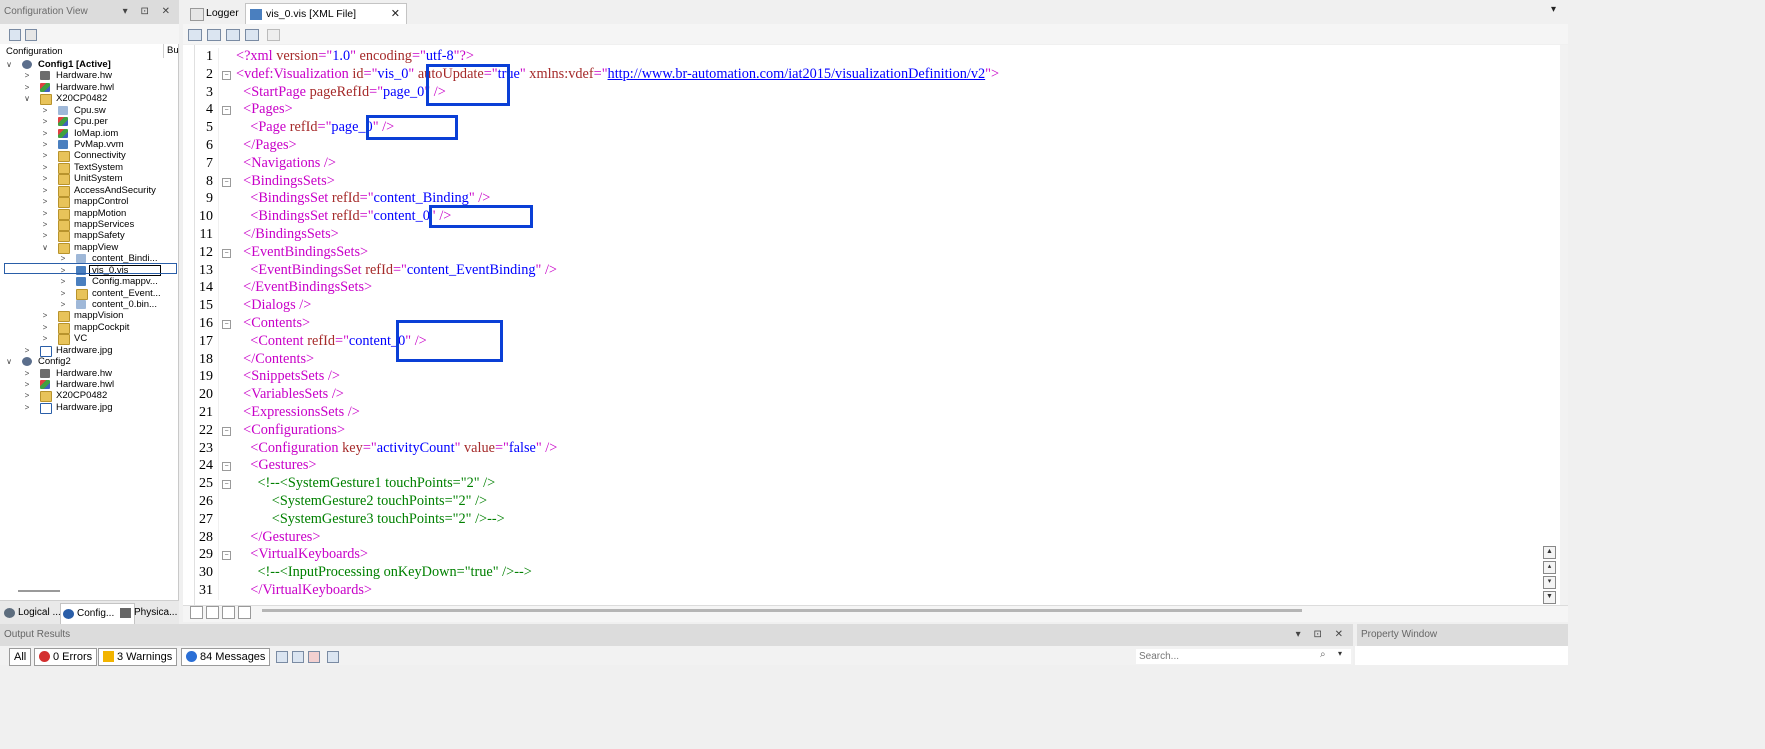 This screenshot has width=1765, height=749. What do you see at coordinates (89, 396) in the screenshot?
I see `tree-item: > X20CP0482` at bounding box center [89, 396].